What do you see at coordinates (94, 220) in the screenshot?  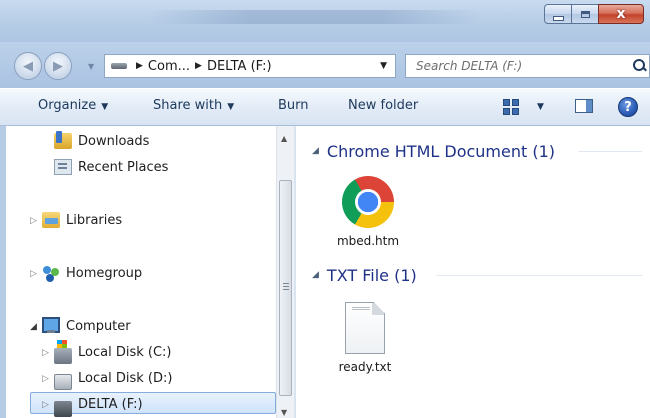 I see `nav-item-label: Libraries` at bounding box center [94, 220].